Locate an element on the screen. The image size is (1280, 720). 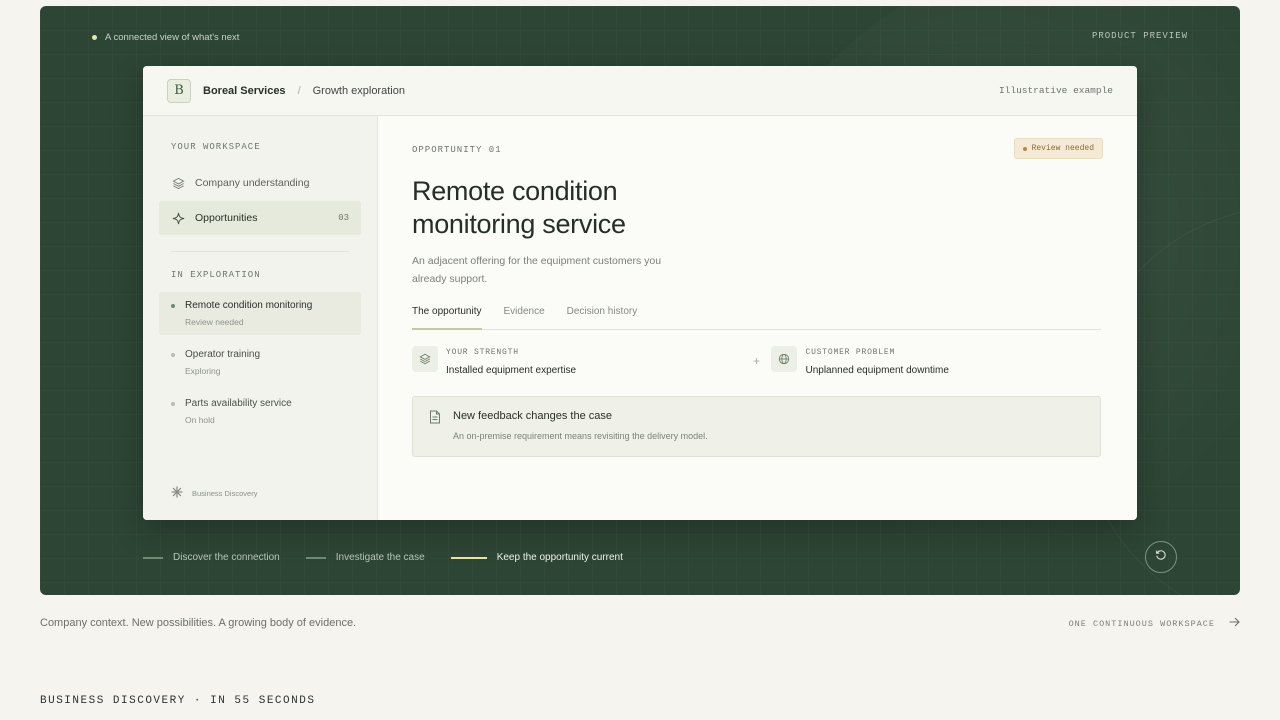
footer-brand: Business Discovery is located at coordinates (225, 493).